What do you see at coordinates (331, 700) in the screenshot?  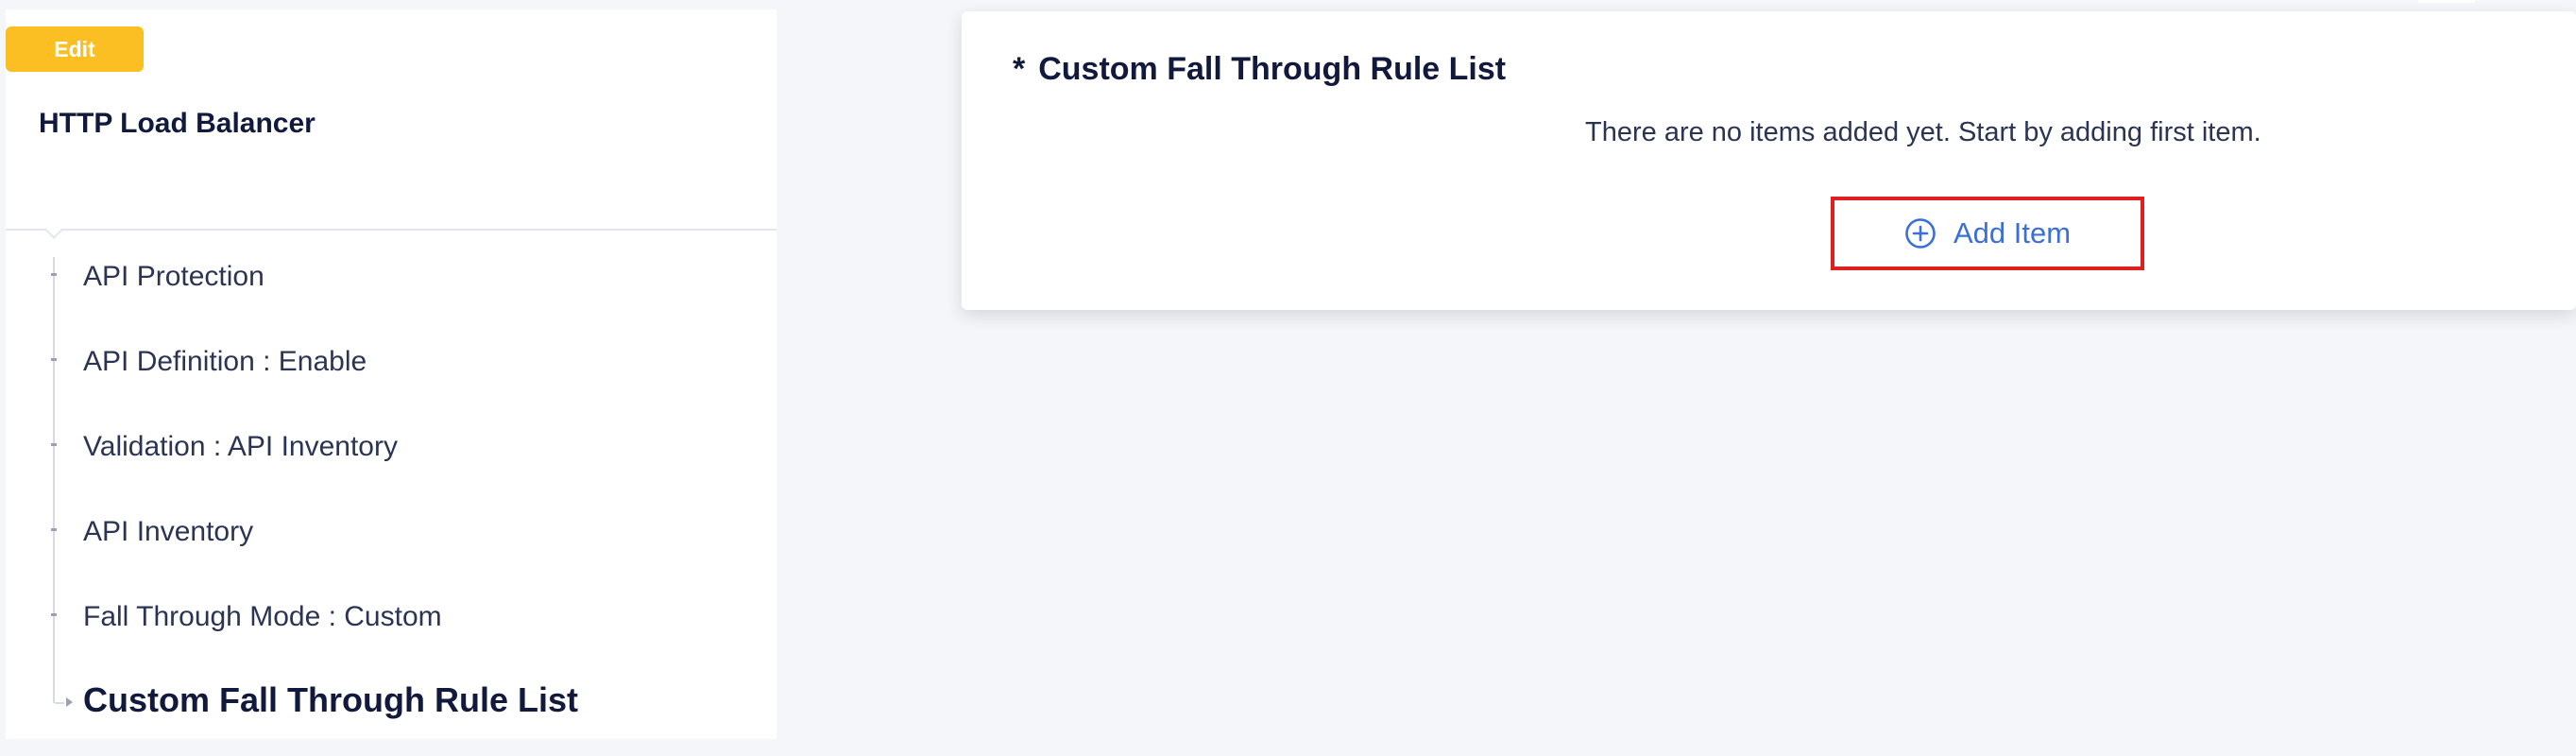 I see `nav-item-custom-fall-through-rule-list: Custom Fall Through Rule List` at bounding box center [331, 700].